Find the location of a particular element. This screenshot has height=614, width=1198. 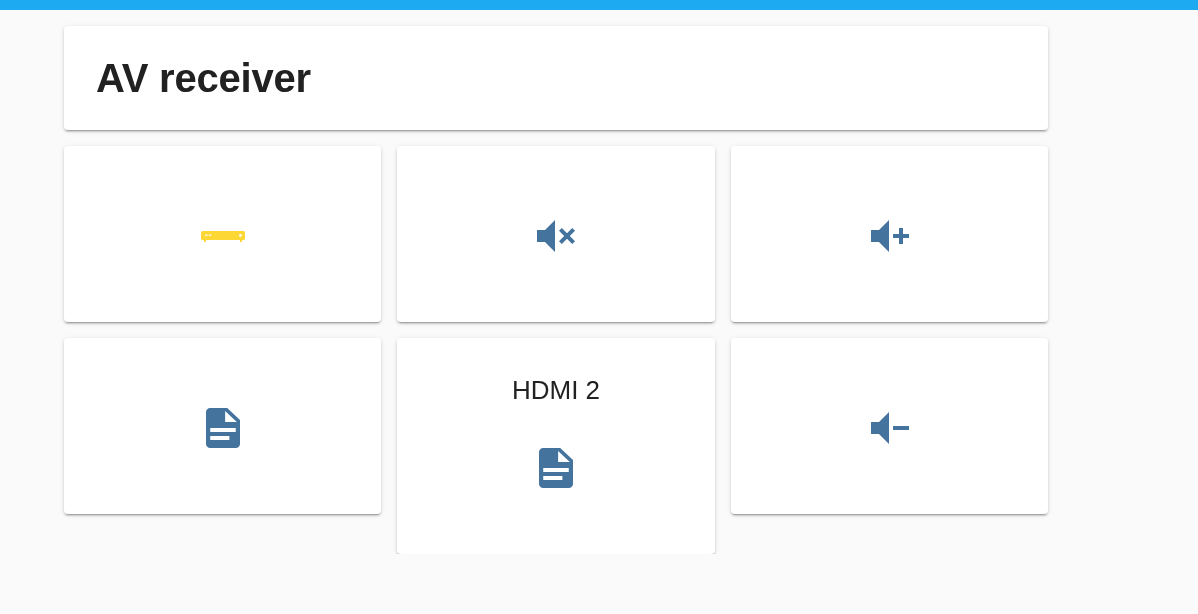

volume-down-button is located at coordinates (889, 426).